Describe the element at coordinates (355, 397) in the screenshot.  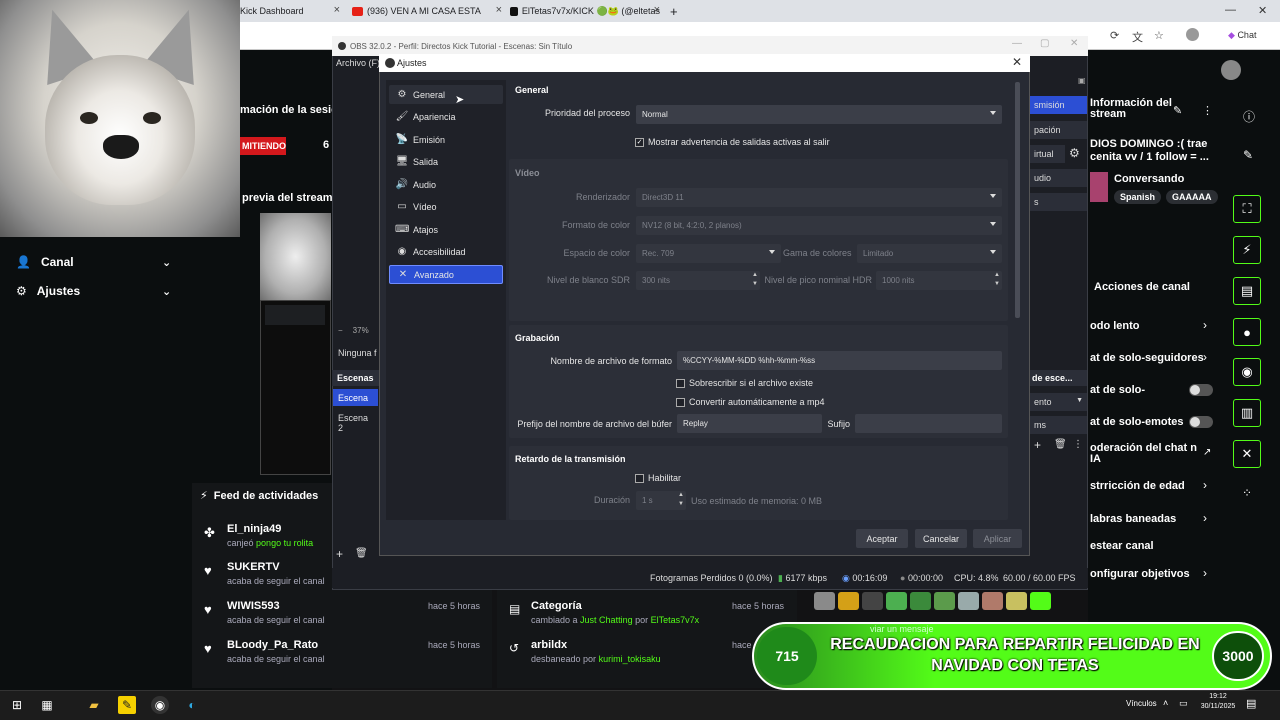
I see `scene-item: Escena` at that location.